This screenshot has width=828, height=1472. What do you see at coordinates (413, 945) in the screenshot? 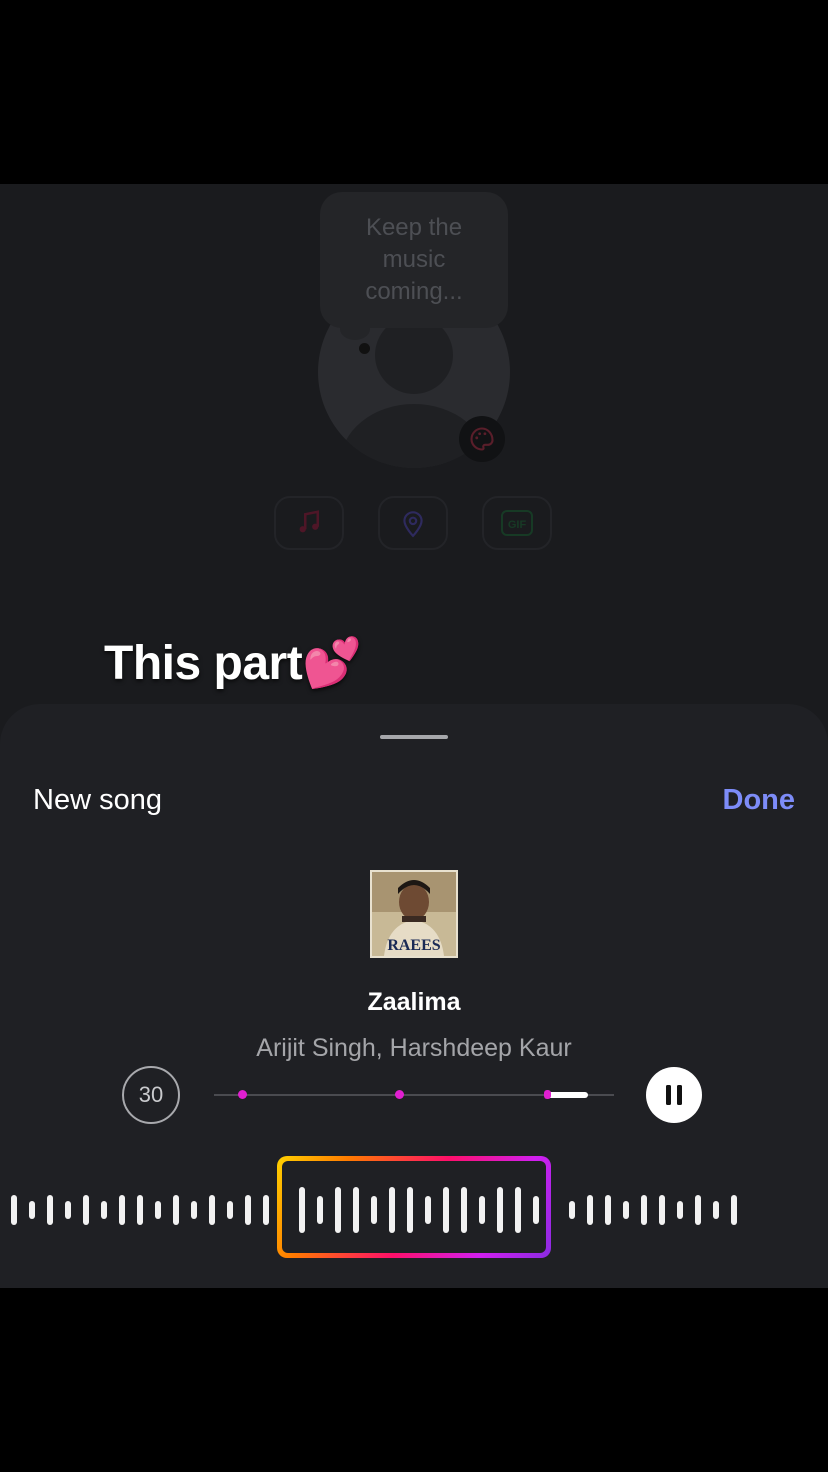
I see `album-cover-title: RAEES` at bounding box center [413, 945].